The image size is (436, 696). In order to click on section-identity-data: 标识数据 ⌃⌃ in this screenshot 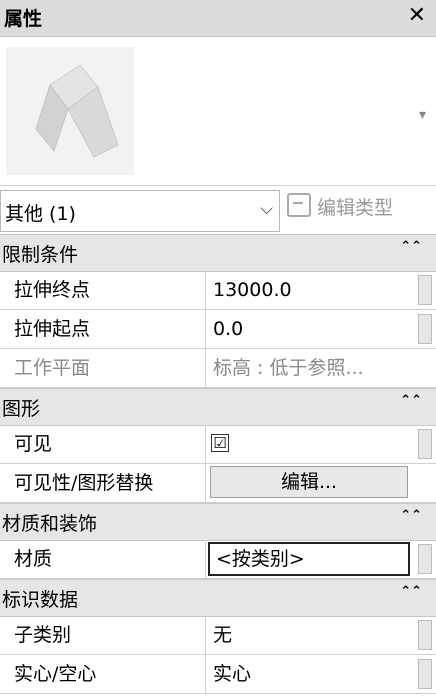, I will do `click(218, 598)`.